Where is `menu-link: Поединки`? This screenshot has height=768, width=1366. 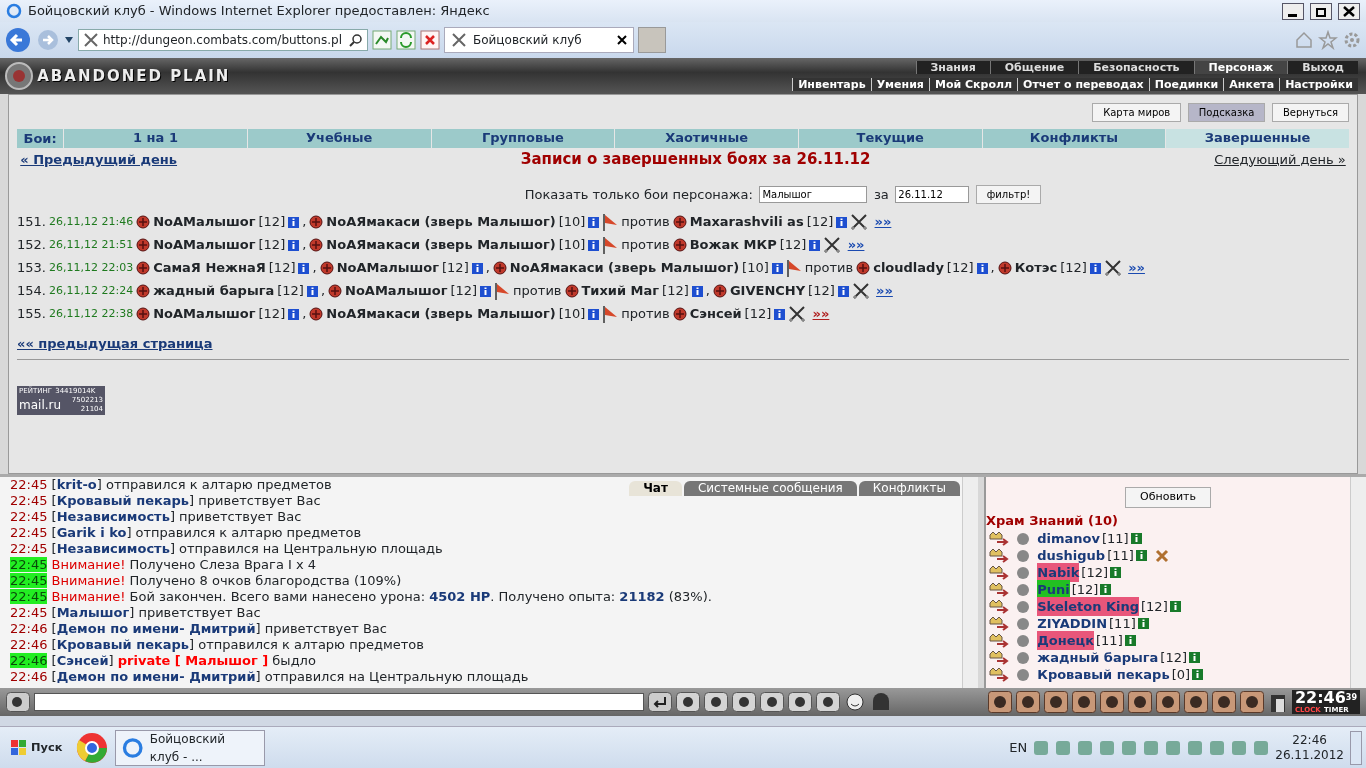 menu-link: Поединки is located at coordinates (1186, 84).